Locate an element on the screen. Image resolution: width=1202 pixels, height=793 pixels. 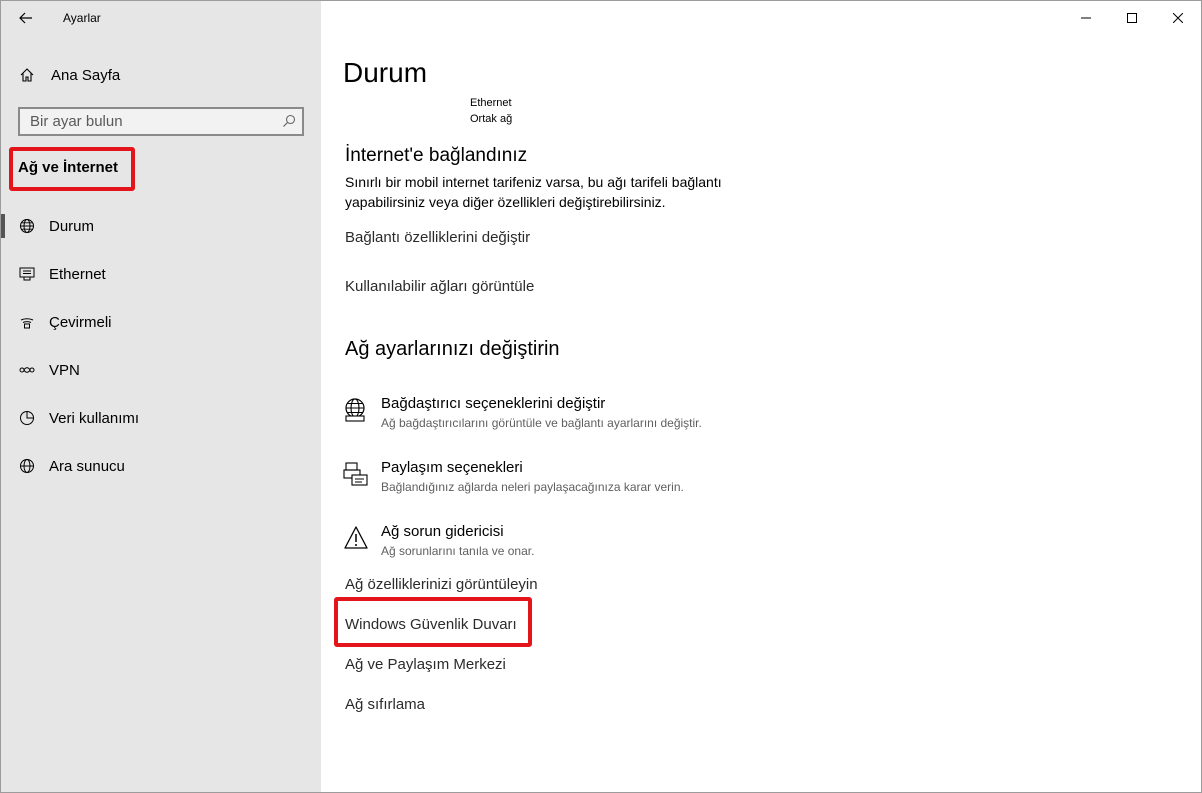
sidebar-item-label: Çevirmeli is located at coordinates (80, 322).